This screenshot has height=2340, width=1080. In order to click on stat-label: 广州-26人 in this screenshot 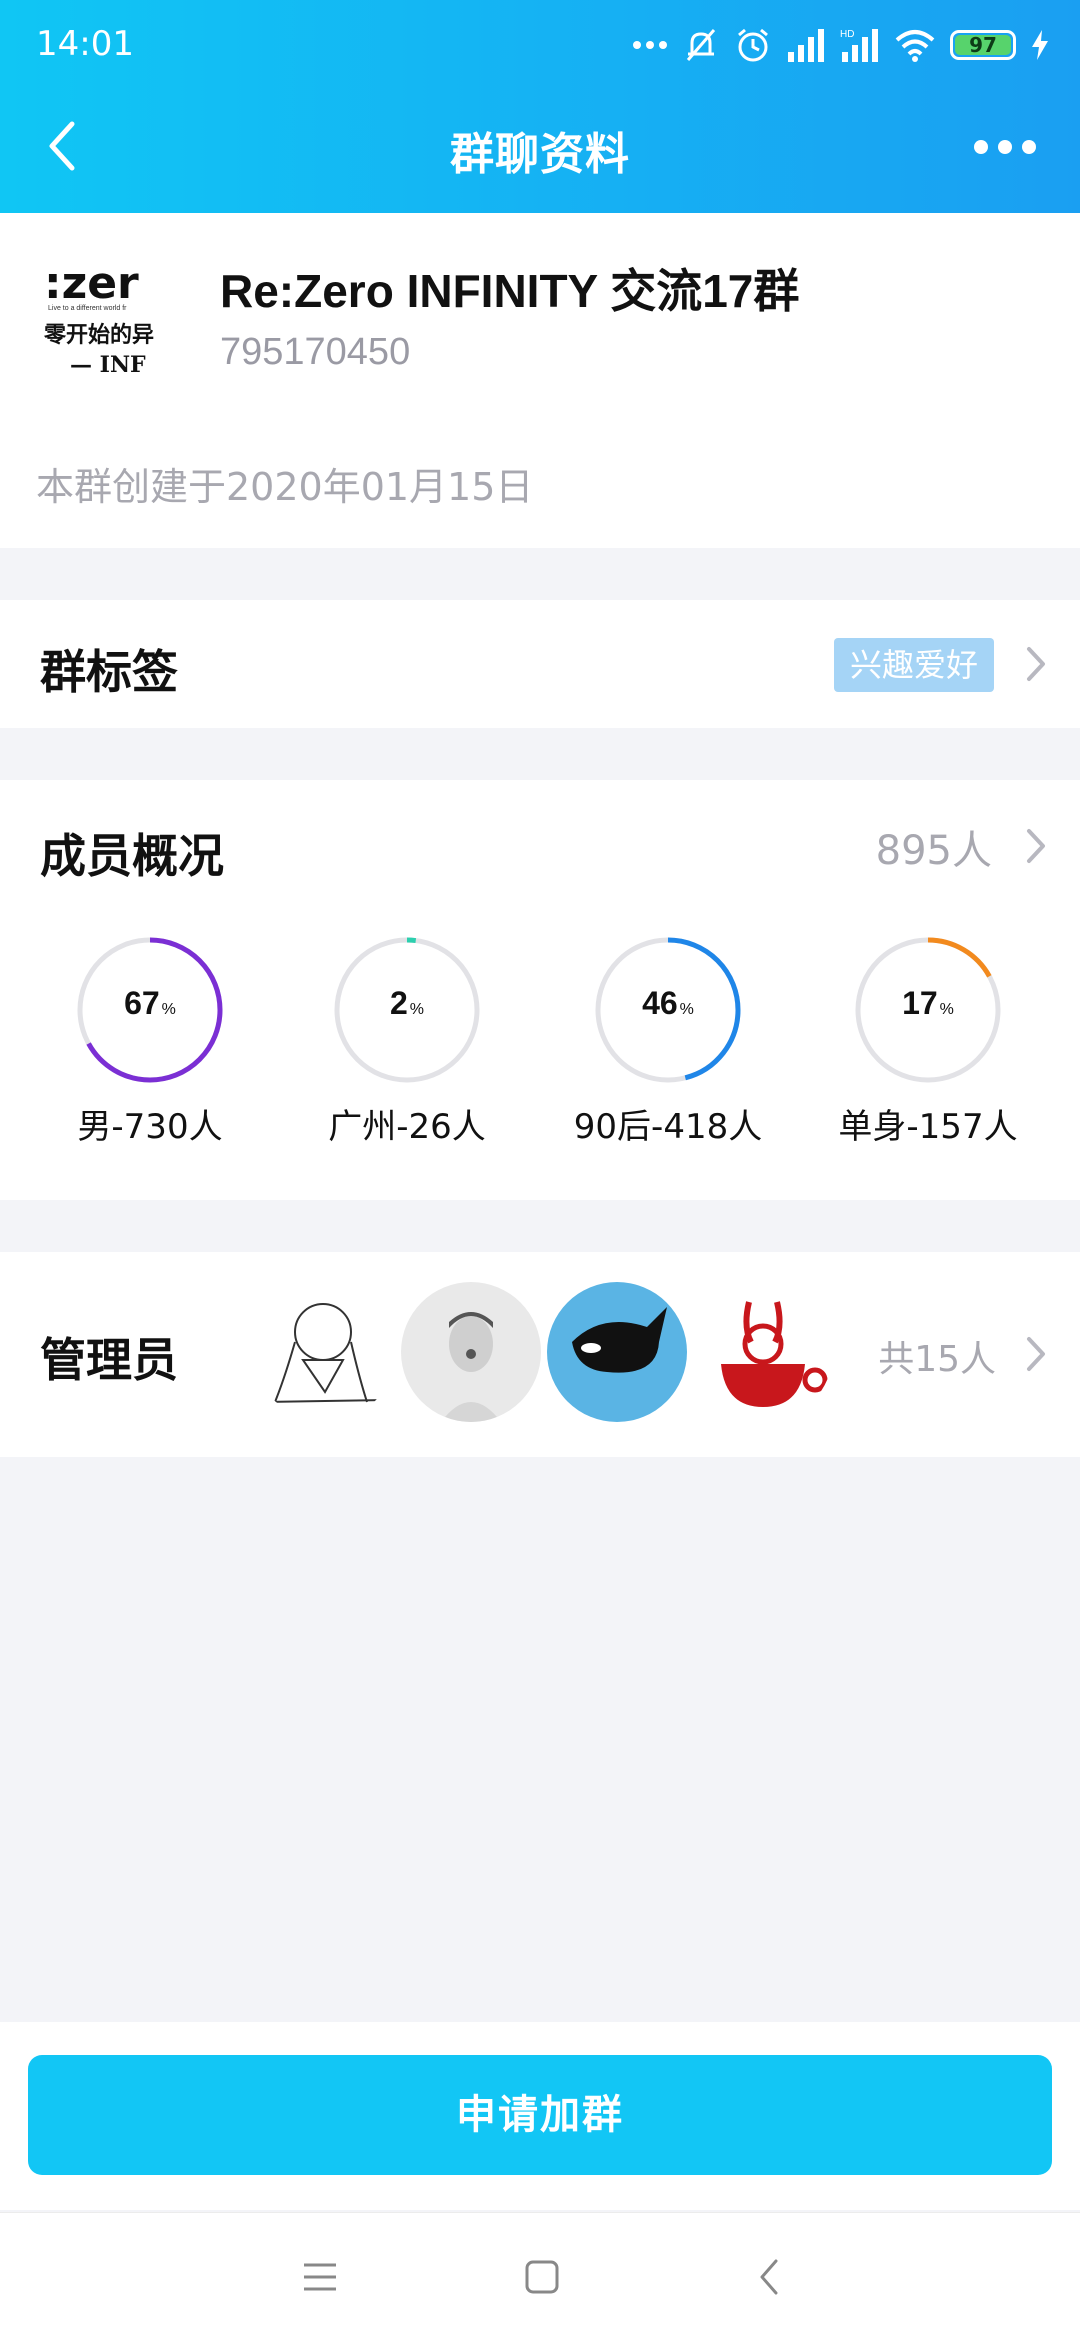, I will do `click(407, 1127)`.